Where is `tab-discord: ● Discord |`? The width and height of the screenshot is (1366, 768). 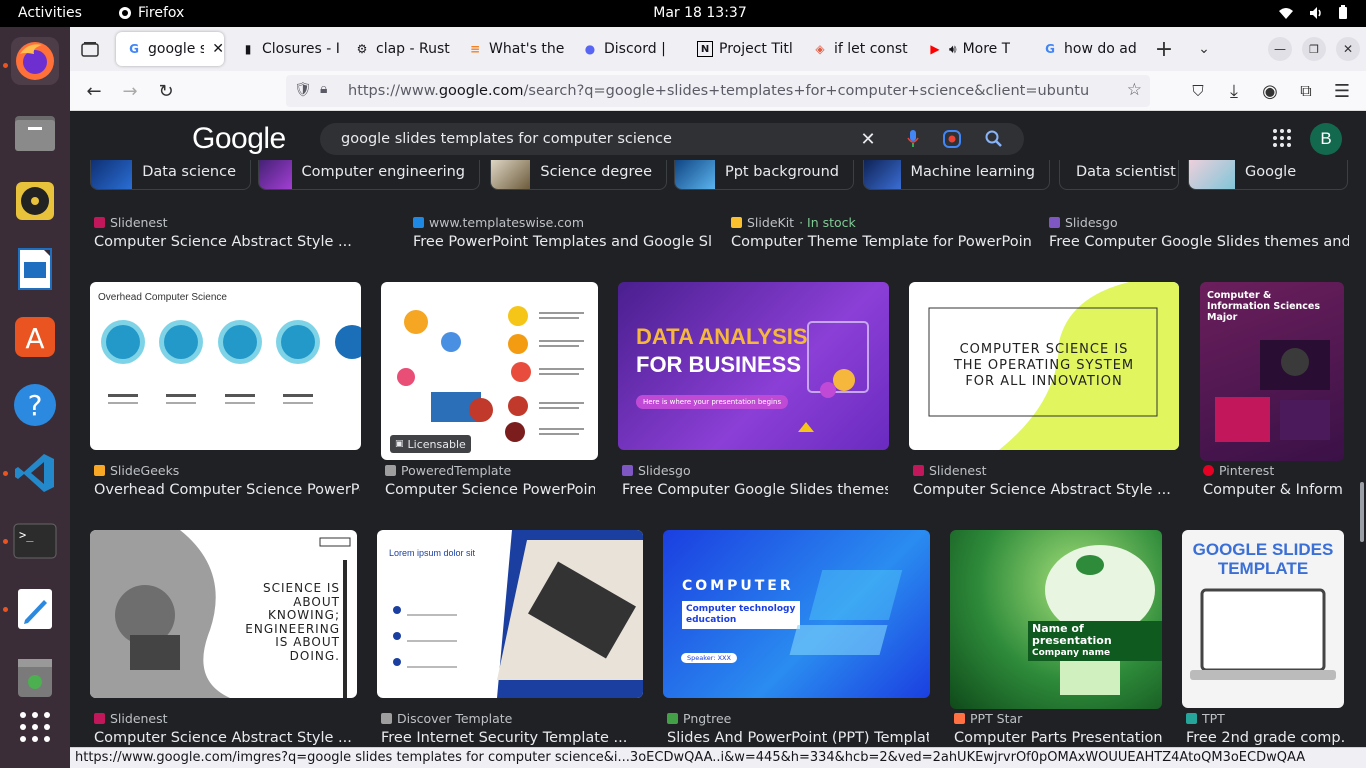 tab-discord: ● Discord | is located at coordinates (627, 49).